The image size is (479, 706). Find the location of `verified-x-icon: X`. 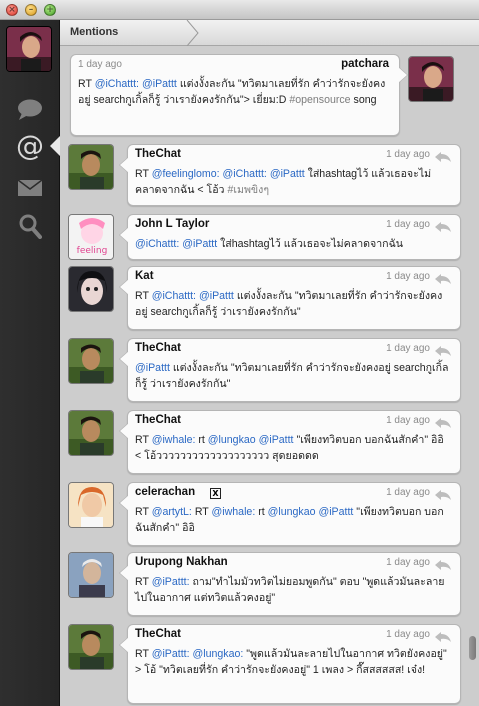

verified-x-icon: X is located at coordinates (215, 493).